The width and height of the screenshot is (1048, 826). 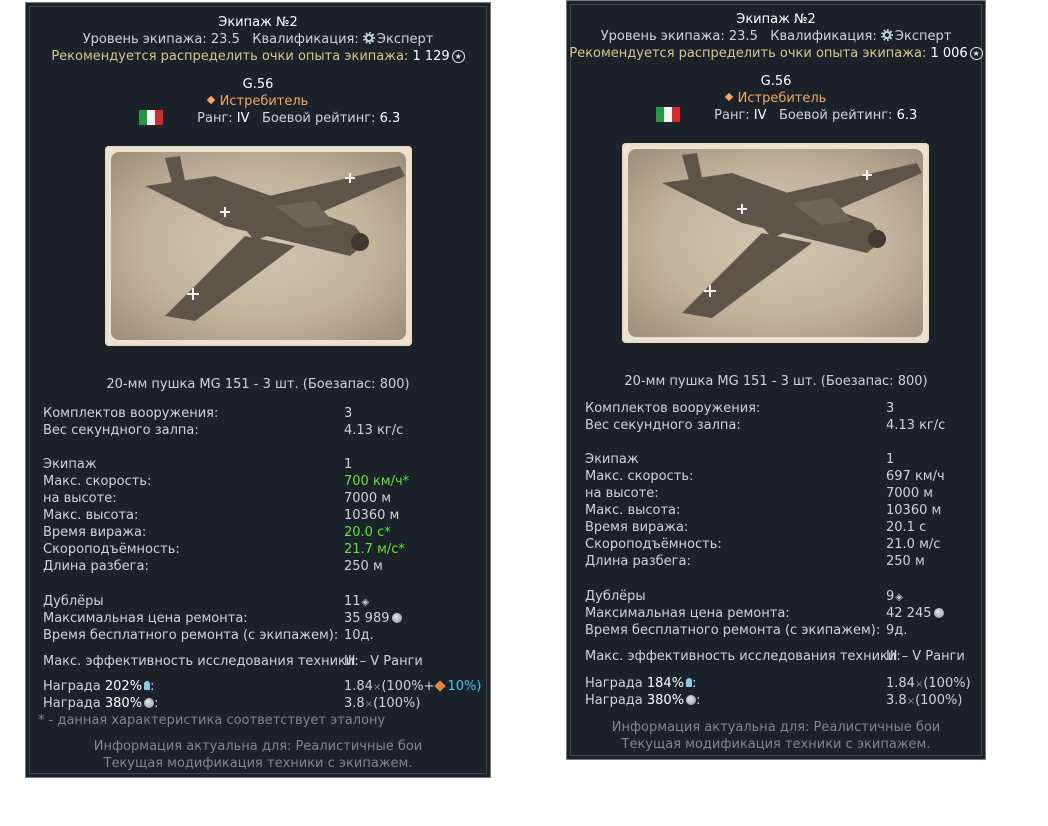 What do you see at coordinates (374, 430) in the screenshot?
I see `stat-value: 4.13 кг/с` at bounding box center [374, 430].